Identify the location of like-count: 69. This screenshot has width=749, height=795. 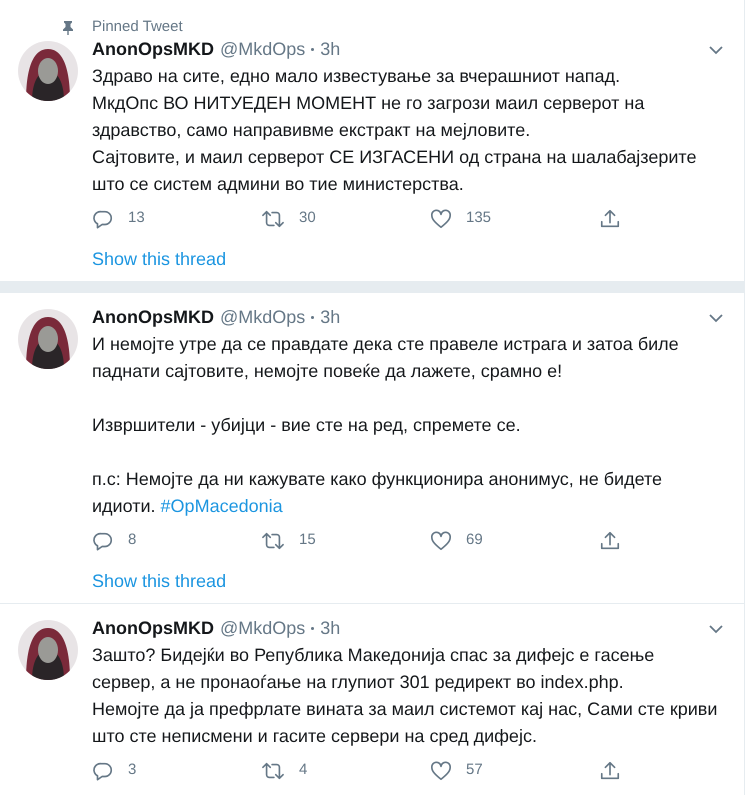
(474, 540).